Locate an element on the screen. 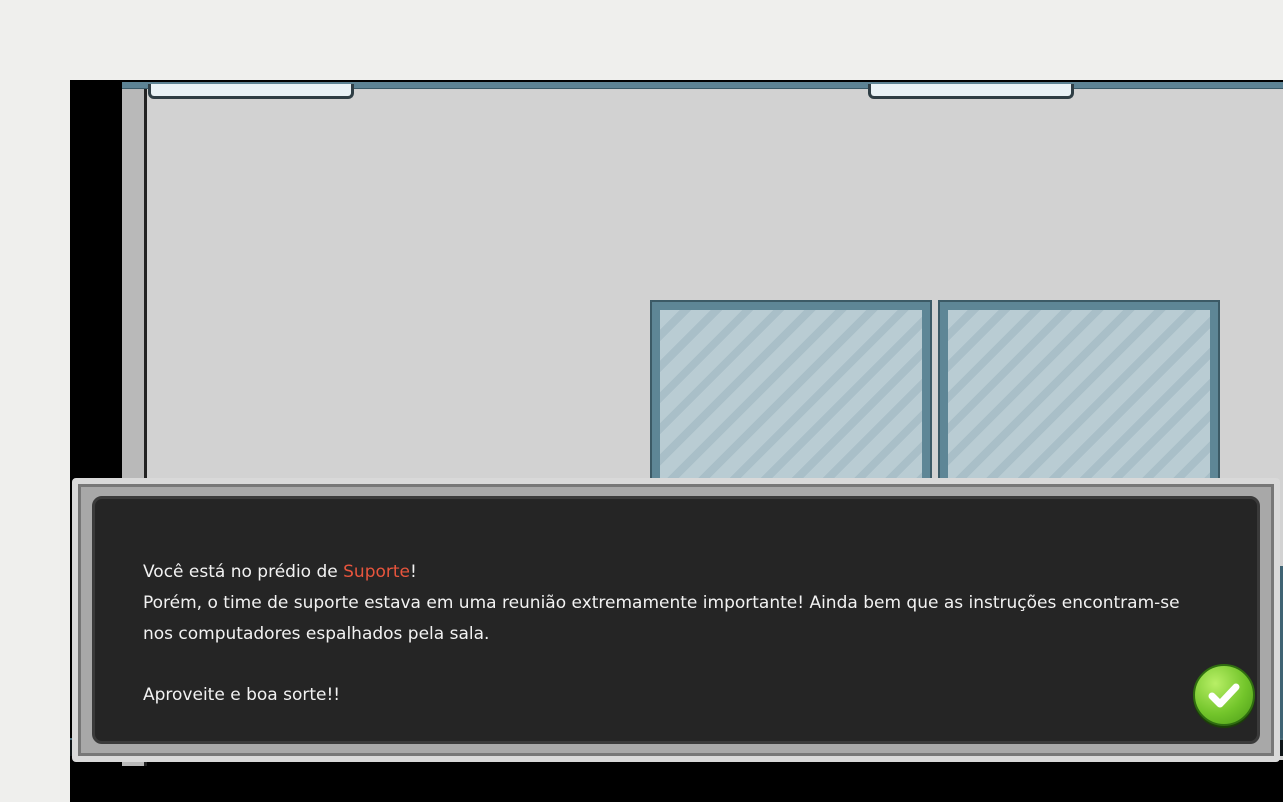 This screenshot has height=802, width=1283. confirm-button is located at coordinates (1224, 695).